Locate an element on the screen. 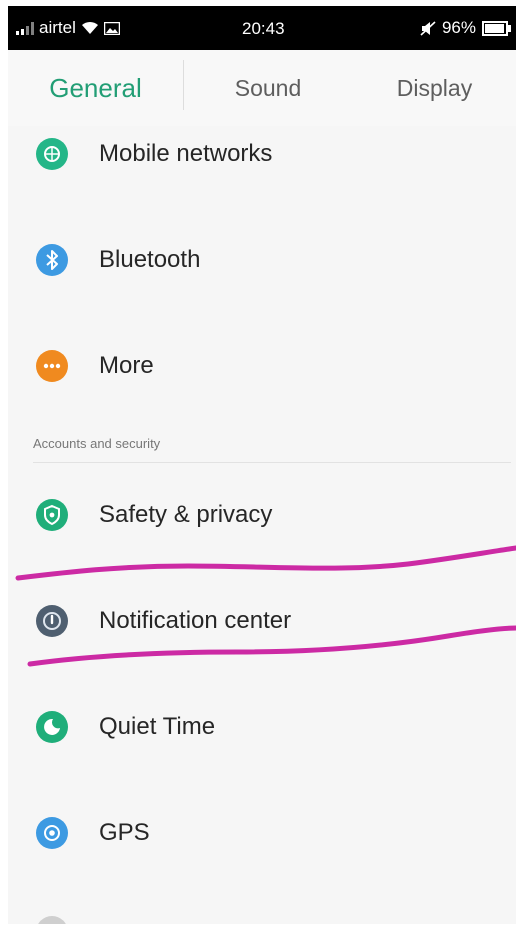  next-item-icon-partial is located at coordinates (52, 920).